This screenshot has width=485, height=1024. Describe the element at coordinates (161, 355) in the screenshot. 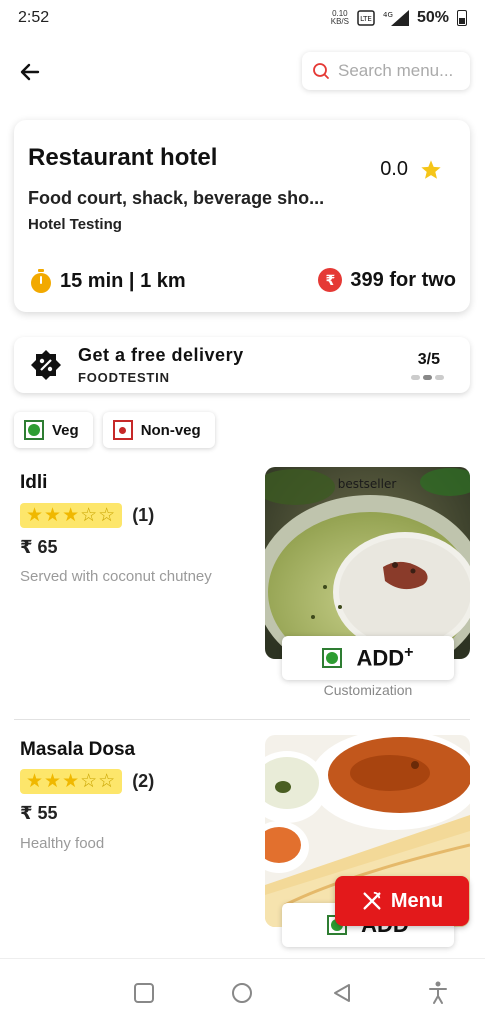

I see `offer-title: Get a free delivery` at that location.